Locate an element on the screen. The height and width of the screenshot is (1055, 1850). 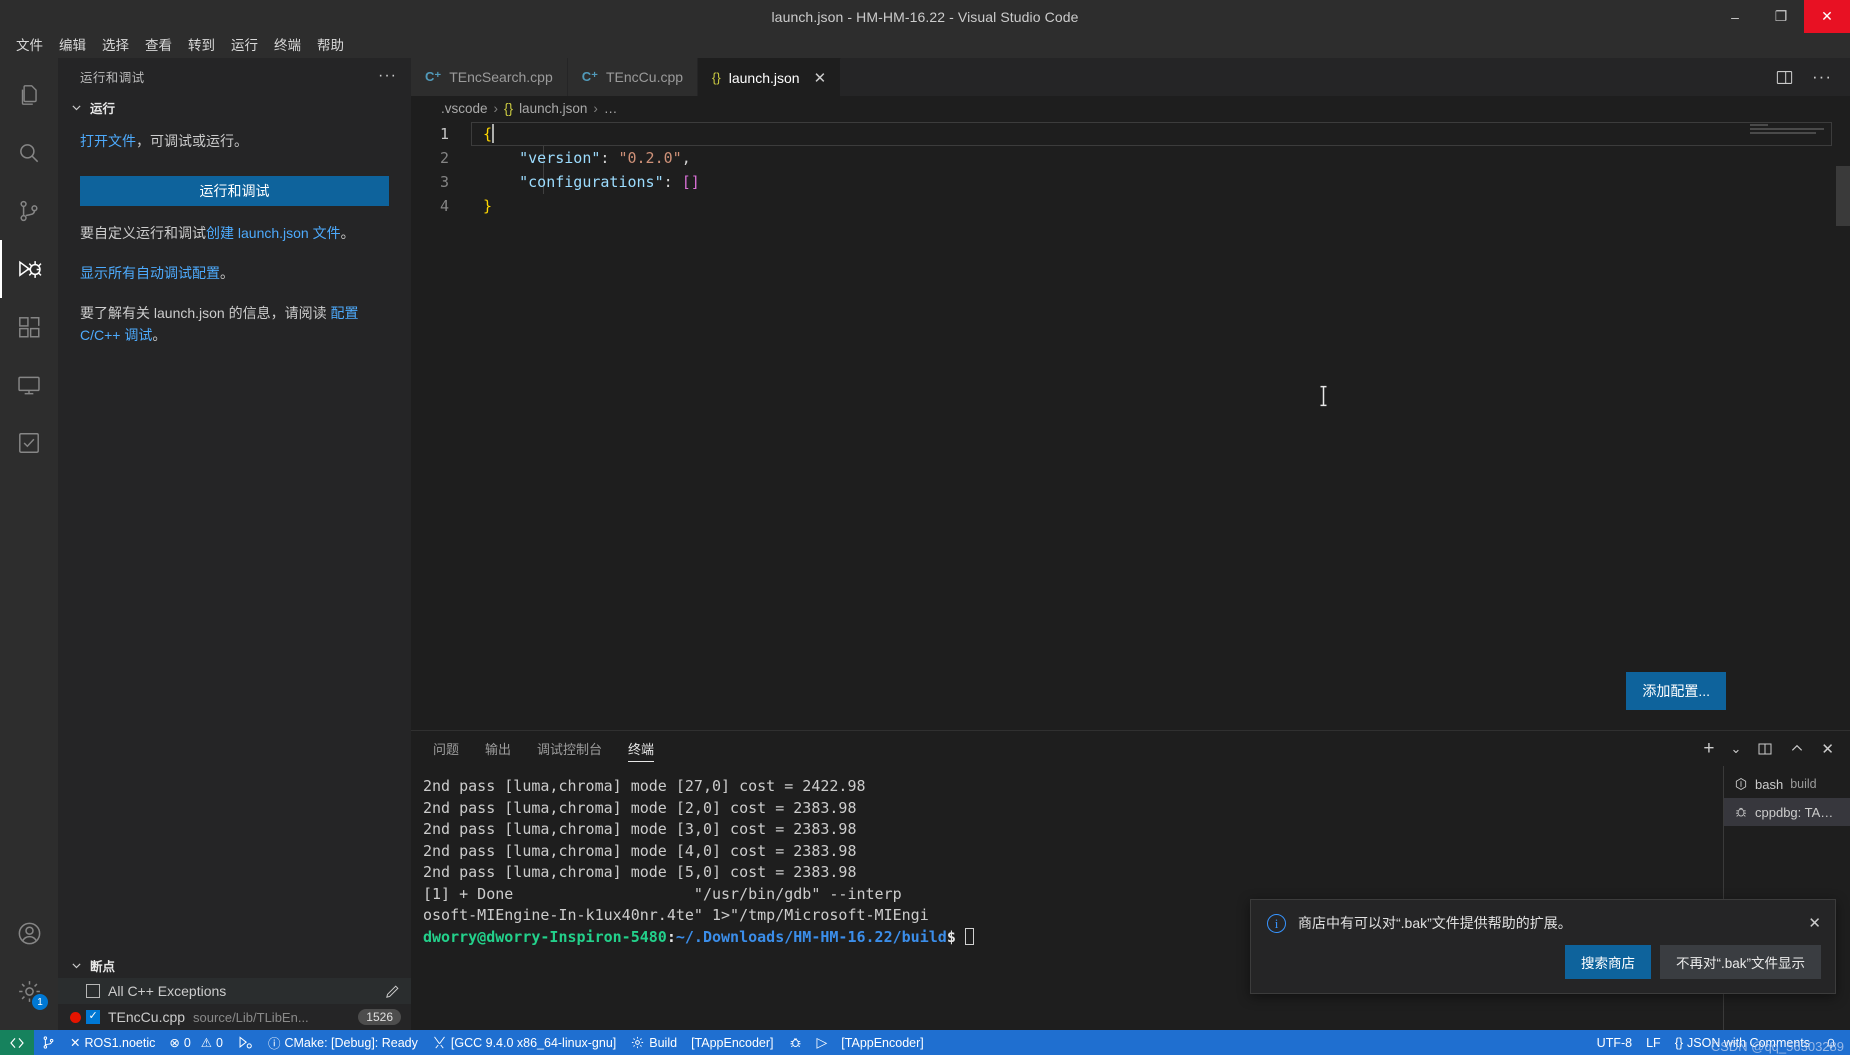
menu-view: 查看 is located at coordinates (158, 46).